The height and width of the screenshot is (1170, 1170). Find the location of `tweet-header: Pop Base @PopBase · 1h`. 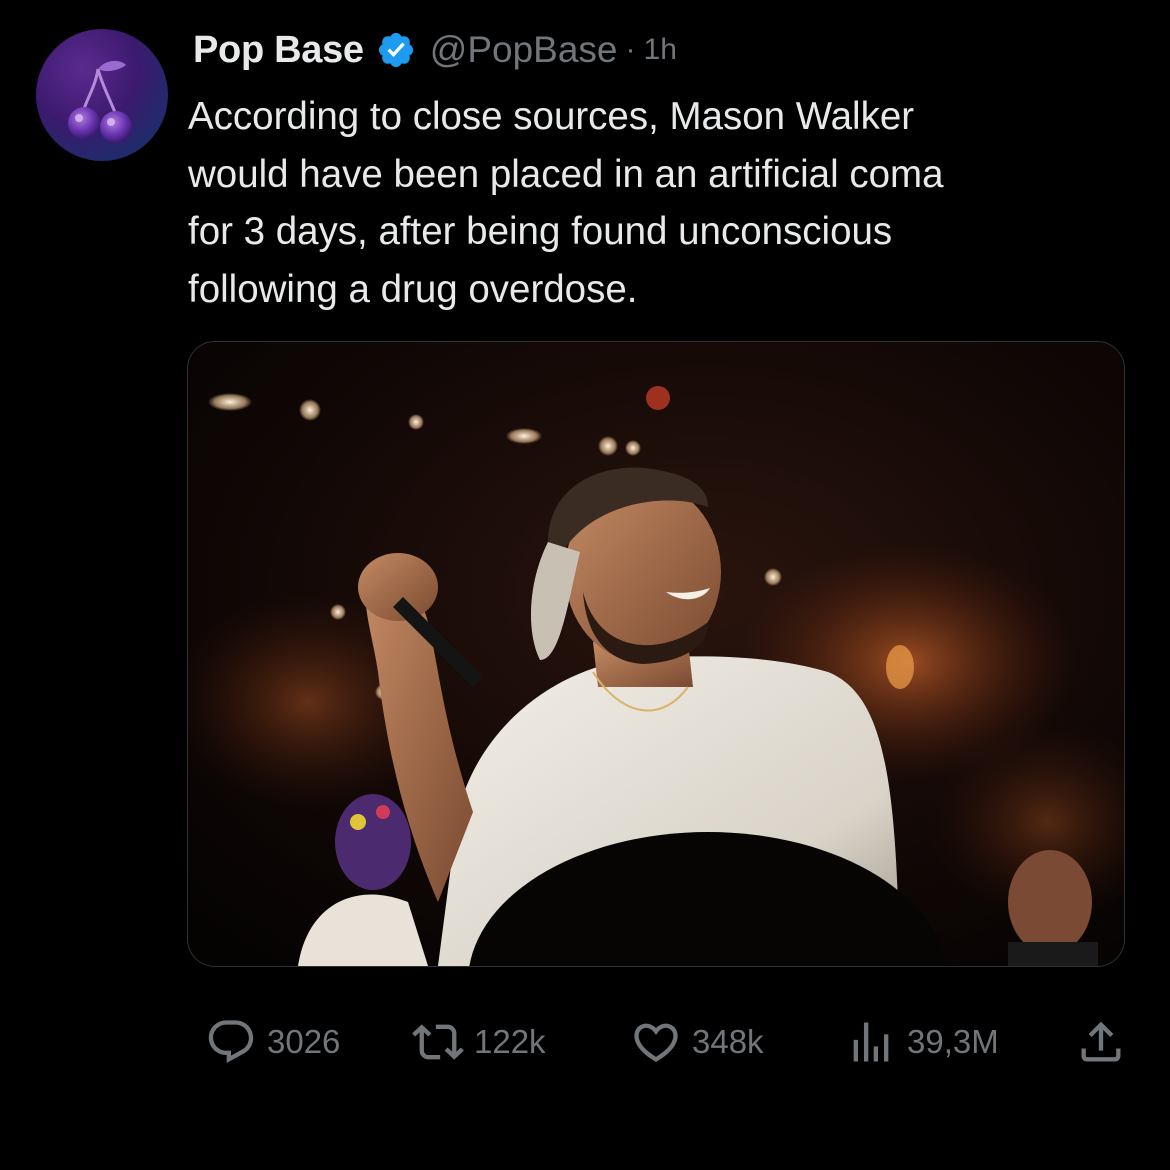

tweet-header: Pop Base @PopBase · 1h is located at coordinates (435, 50).